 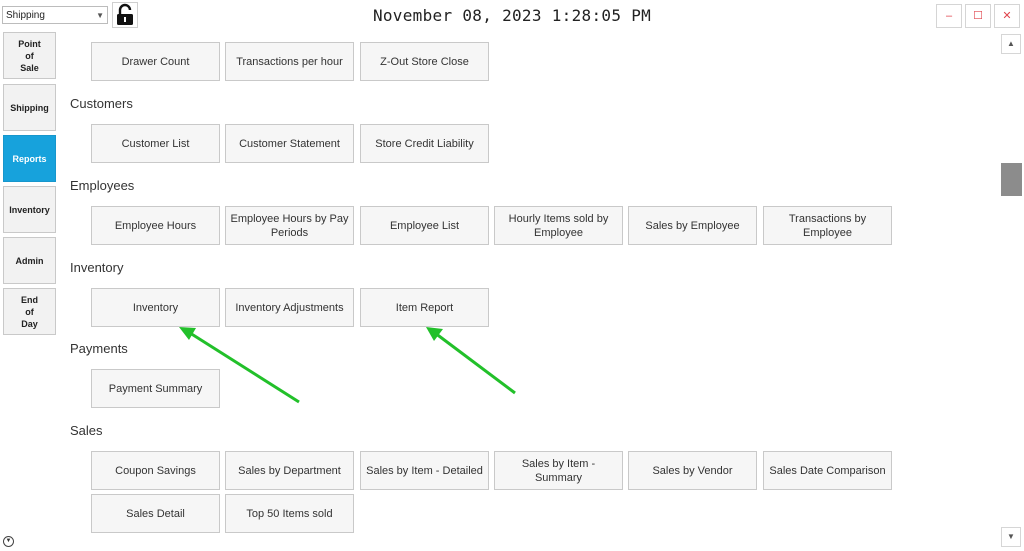 I want to click on scrollbar-thumb, so click(x=1011, y=179).